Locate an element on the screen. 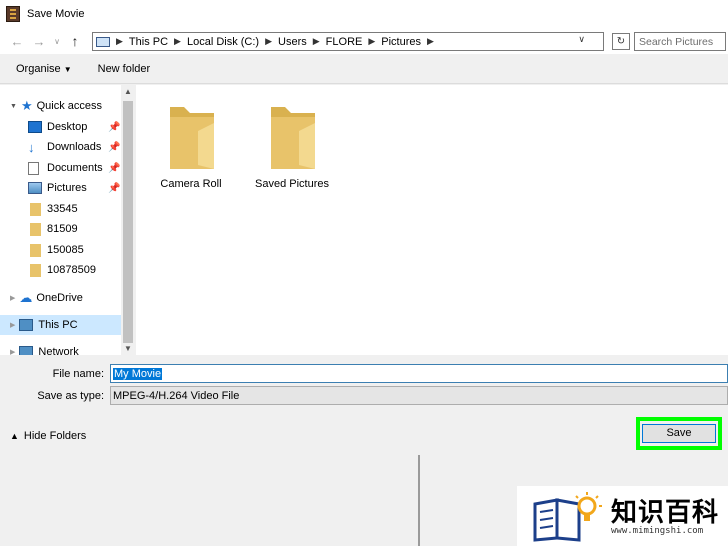 This screenshot has width=728, height=546. sidebar-item-label: Downloads is located at coordinates (74, 147).